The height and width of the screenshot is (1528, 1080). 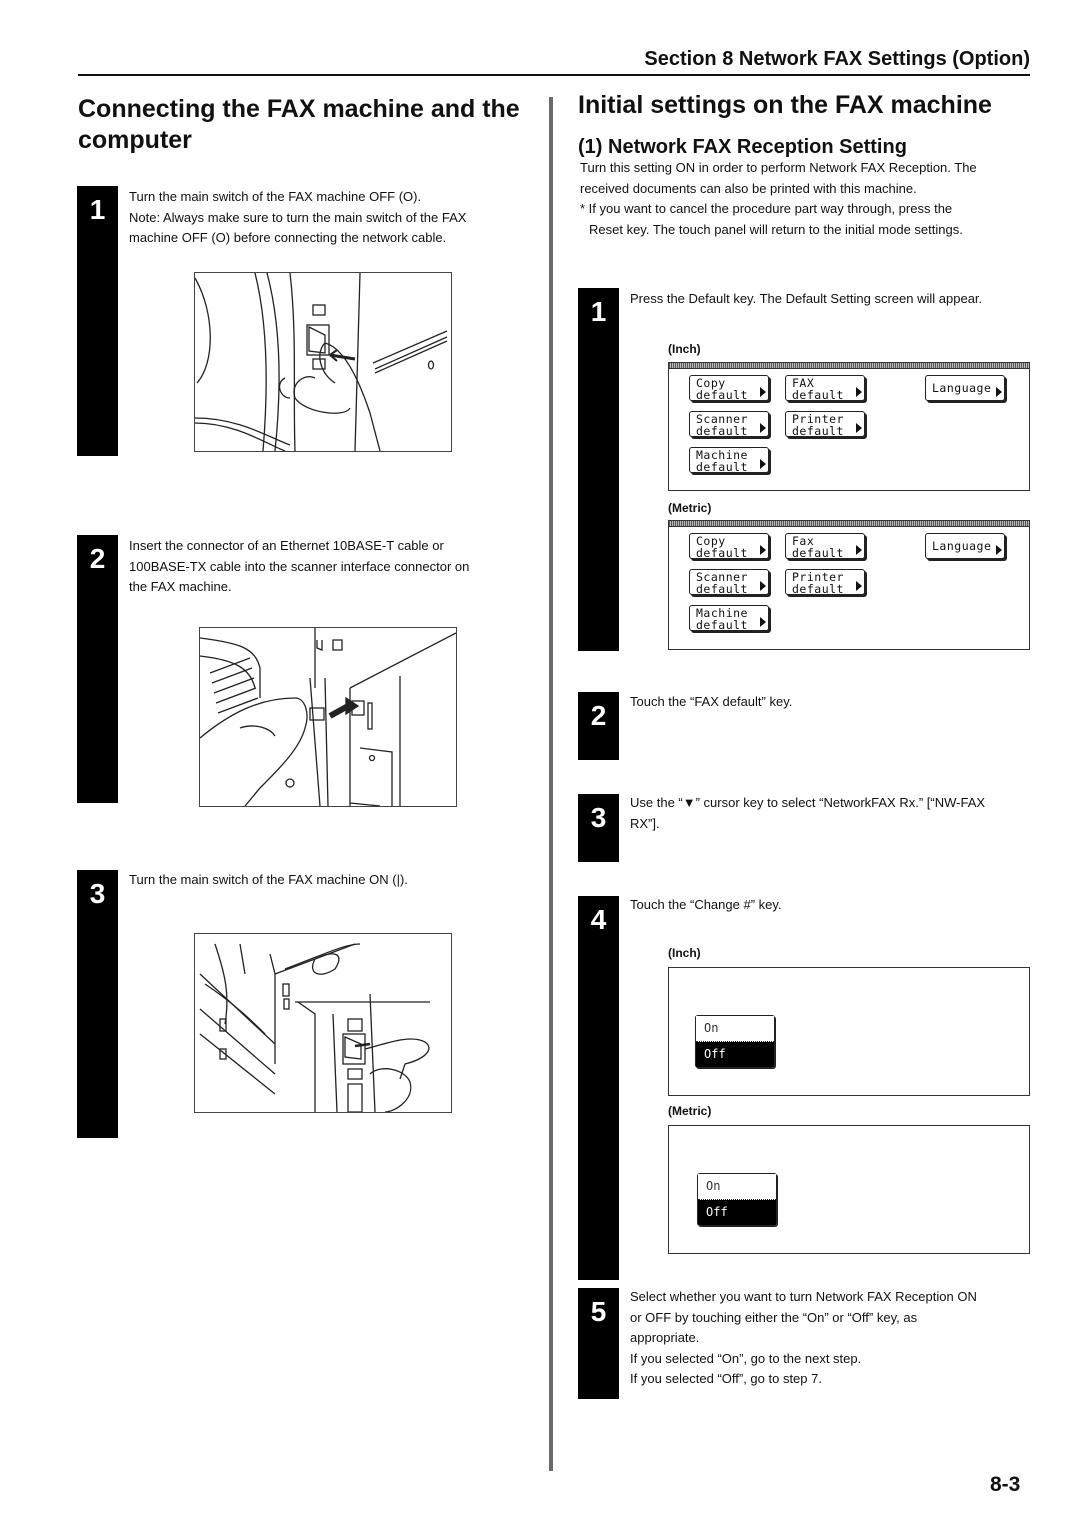 What do you see at coordinates (551, 784) in the screenshot?
I see `column-divider` at bounding box center [551, 784].